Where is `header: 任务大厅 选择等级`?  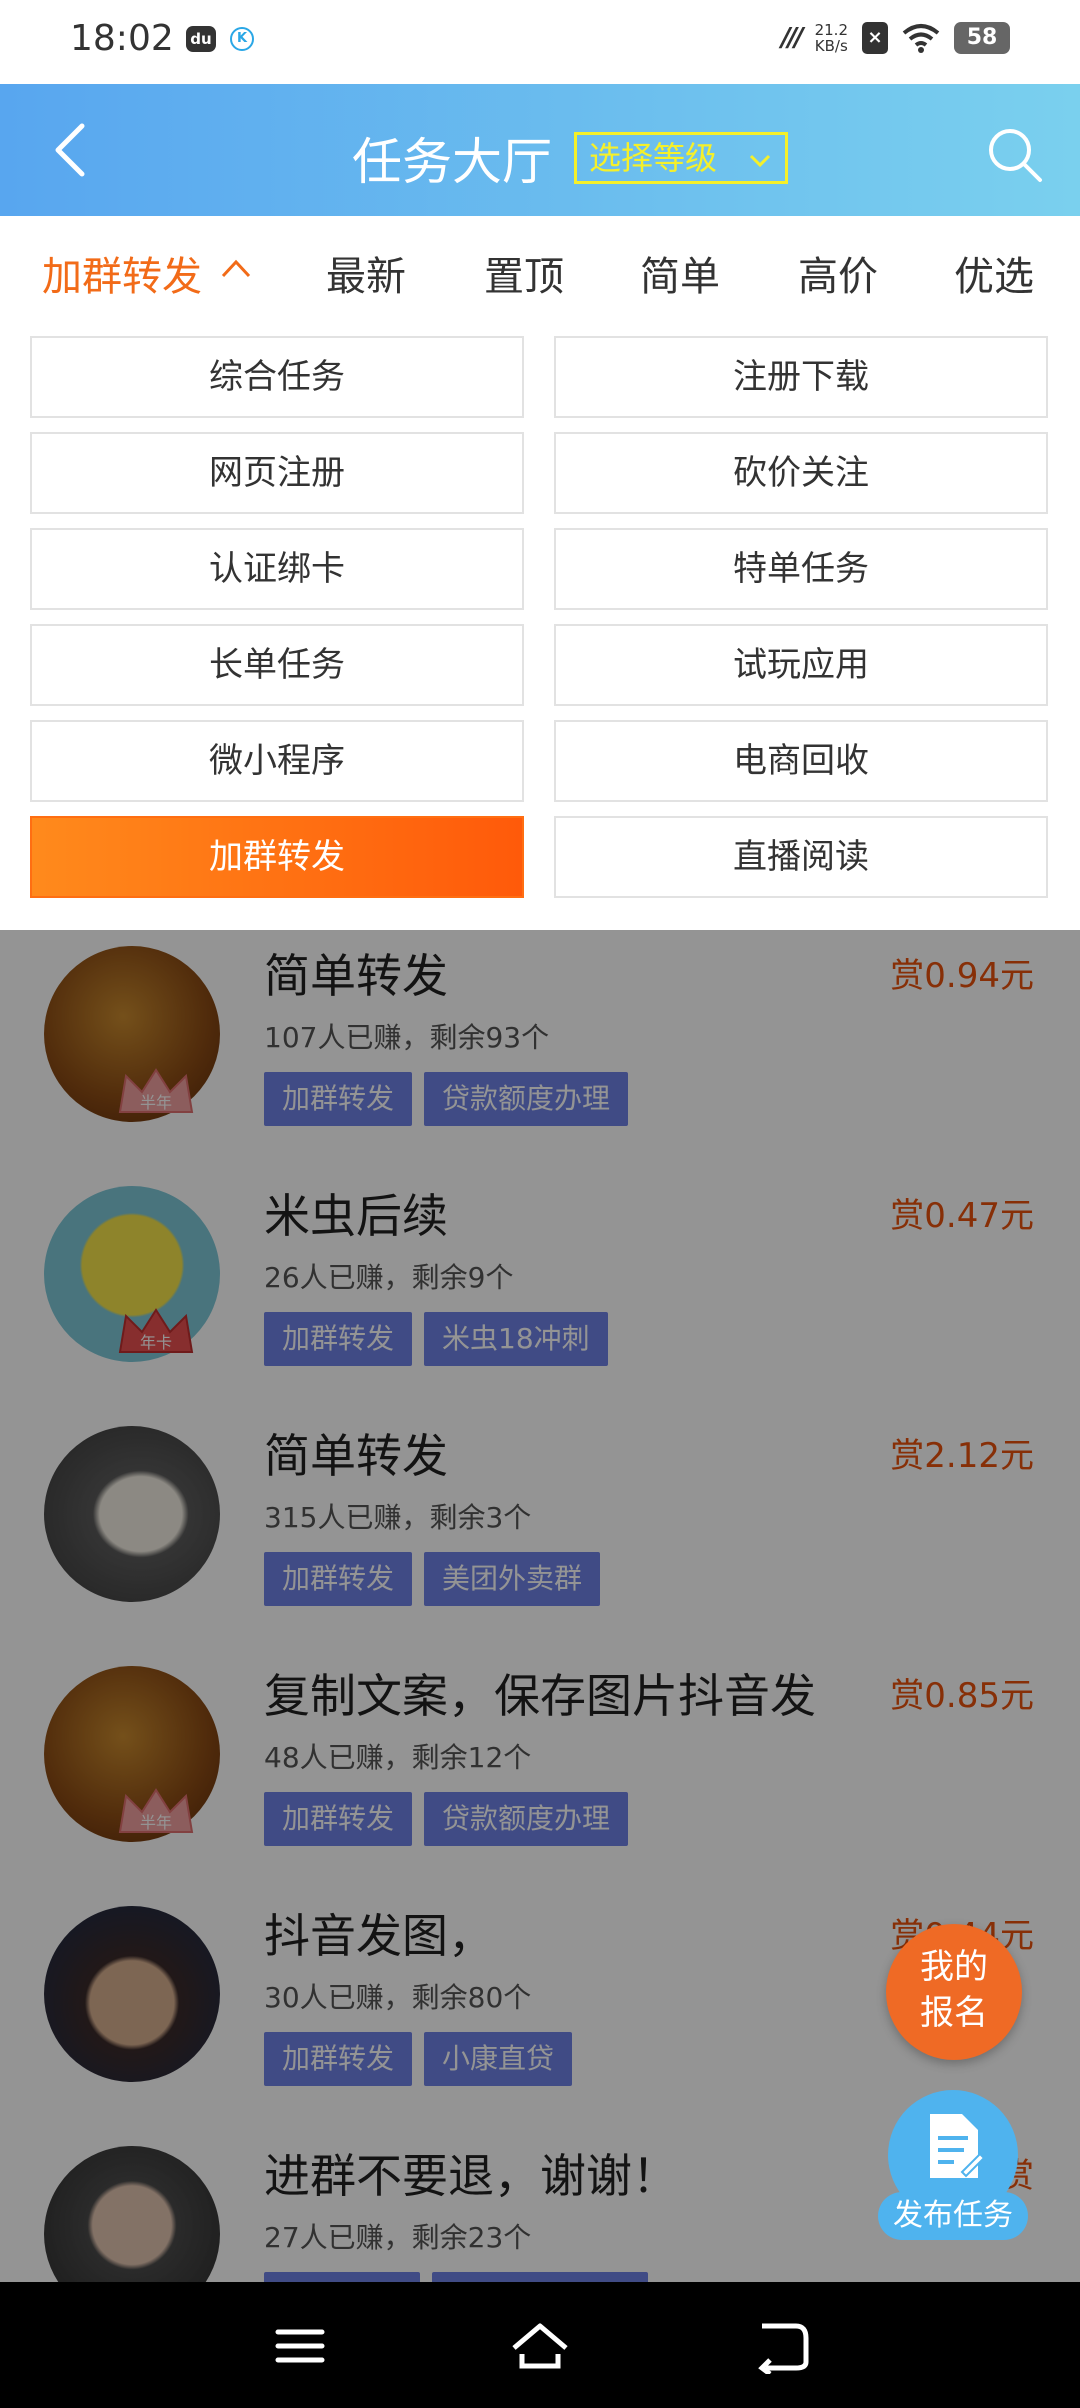 header: 任务大厅 选择等级 is located at coordinates (540, 150).